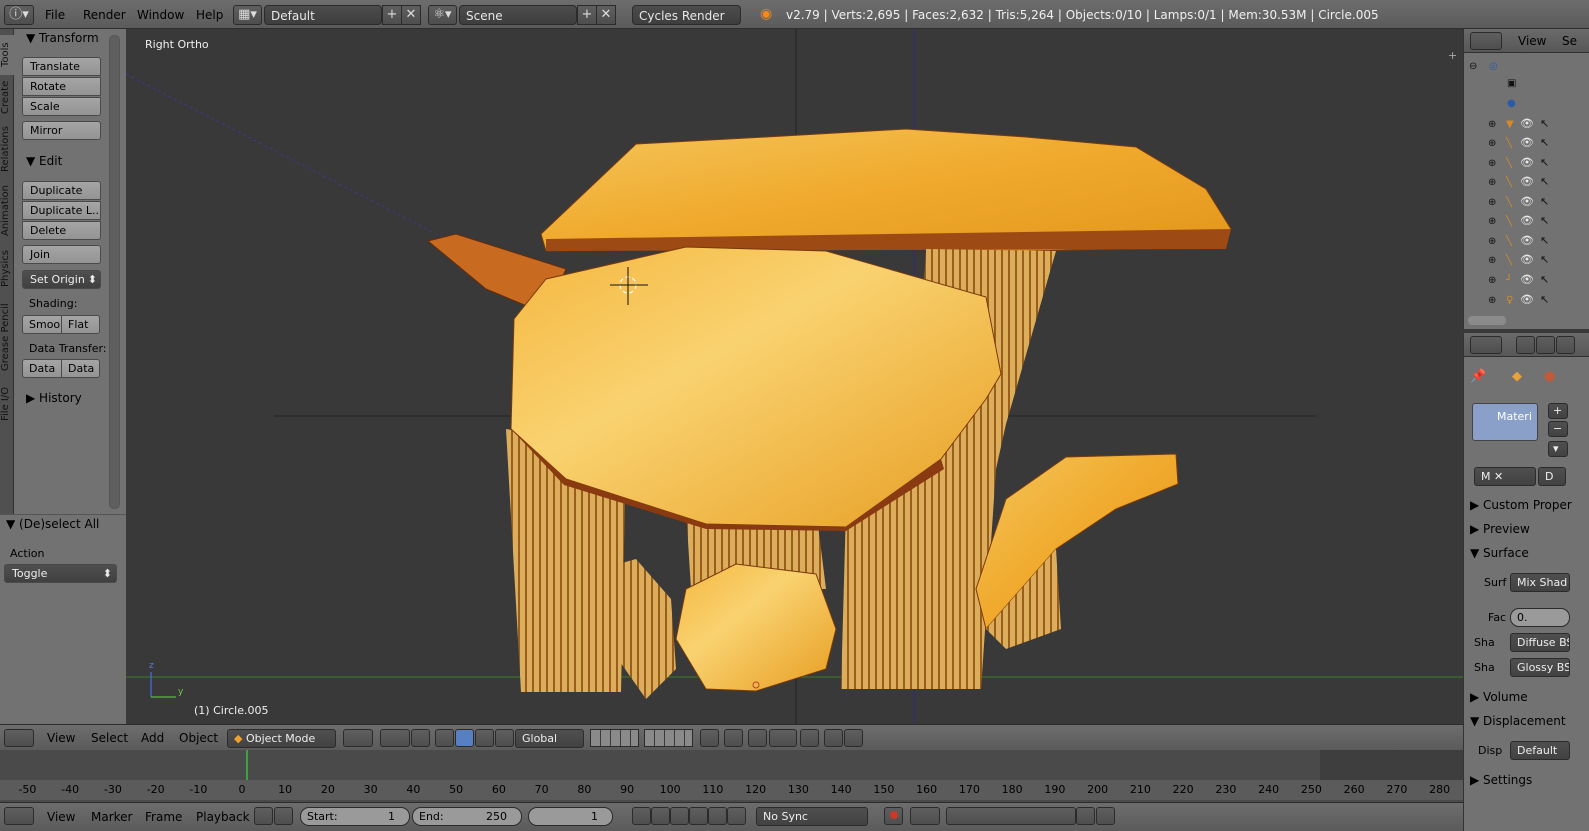 The height and width of the screenshot is (831, 1589). I want to click on edit-panel-header: ▼ Edit, so click(44, 161).